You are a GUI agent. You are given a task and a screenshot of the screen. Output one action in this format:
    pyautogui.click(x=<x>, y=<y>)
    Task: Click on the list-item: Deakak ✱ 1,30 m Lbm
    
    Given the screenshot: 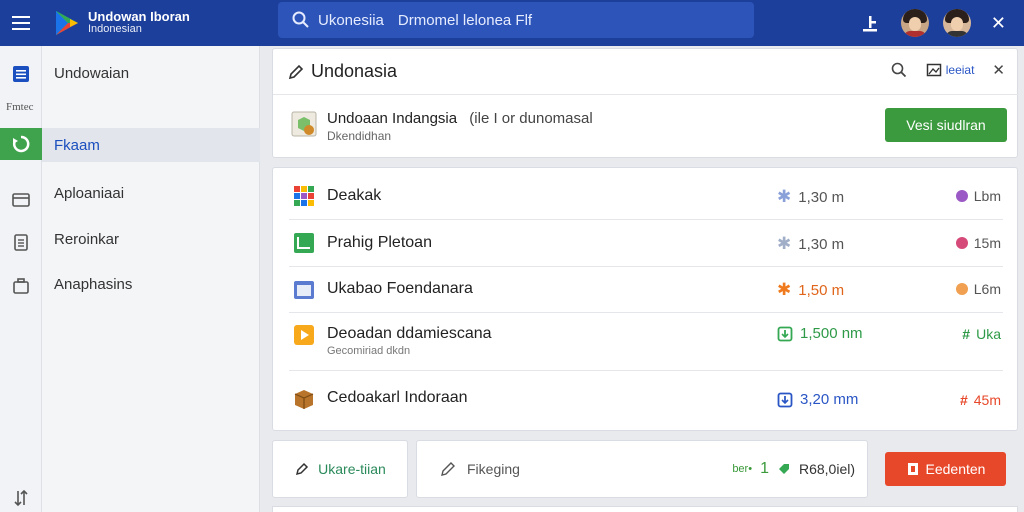 What is the action you would take?
    pyautogui.click(x=646, y=196)
    